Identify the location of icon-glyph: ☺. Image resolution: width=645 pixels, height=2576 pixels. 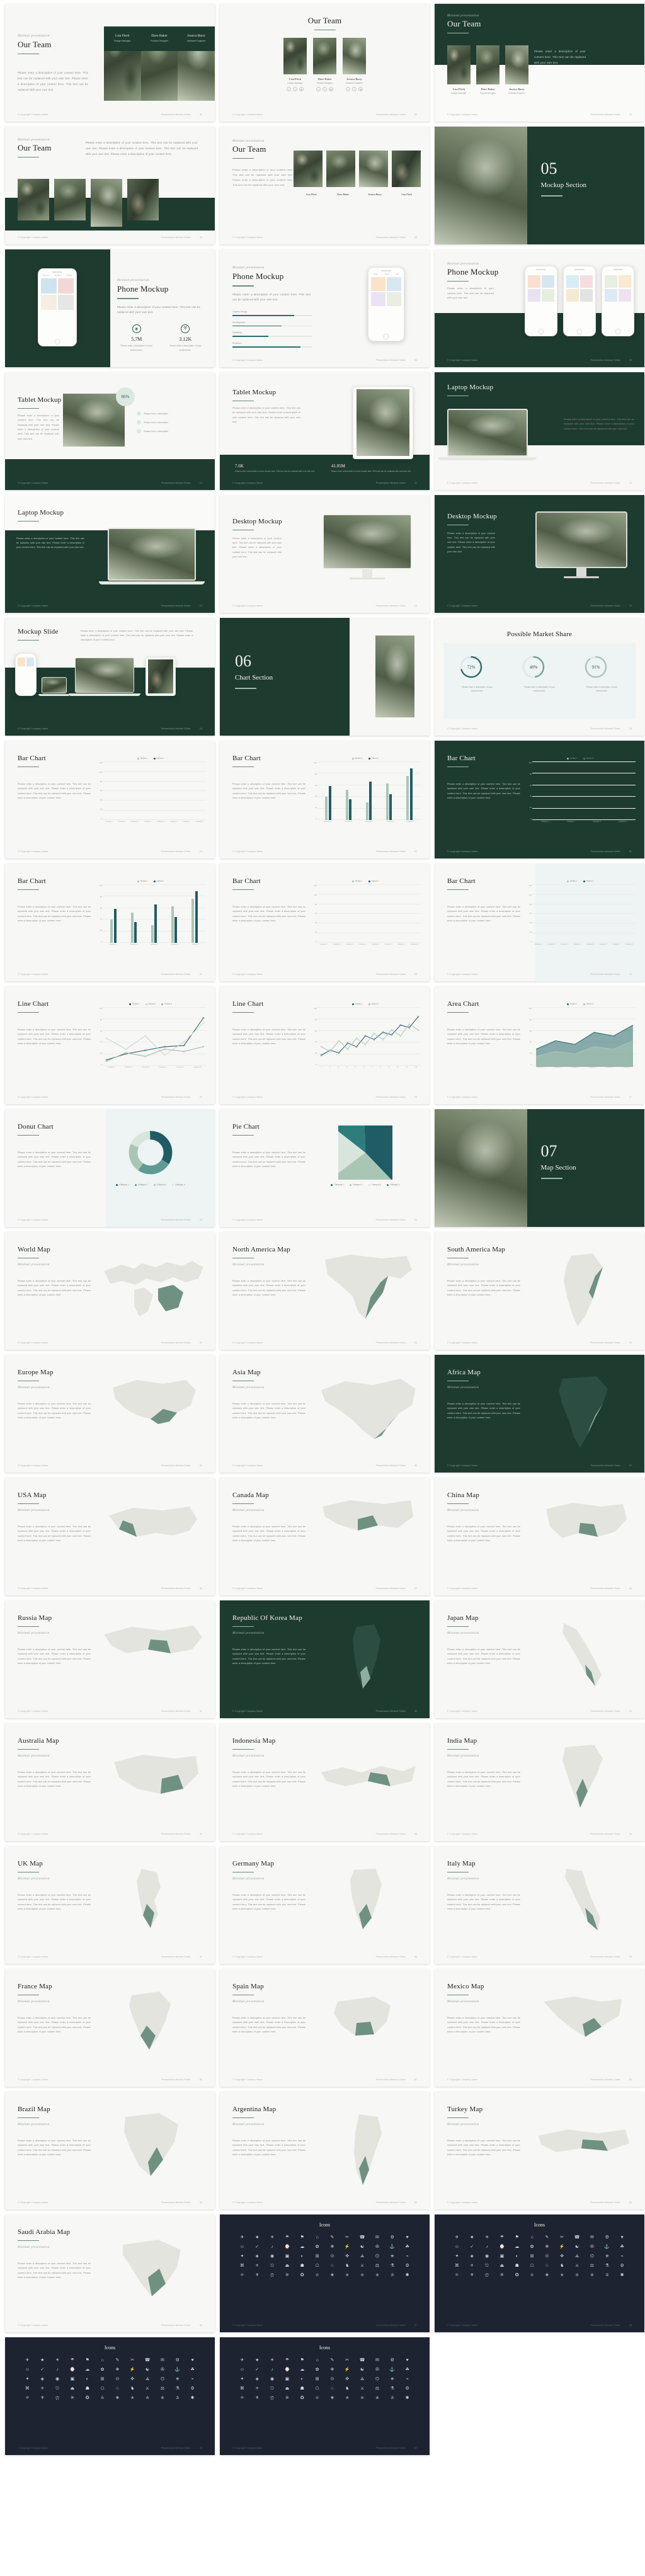
(457, 2247).